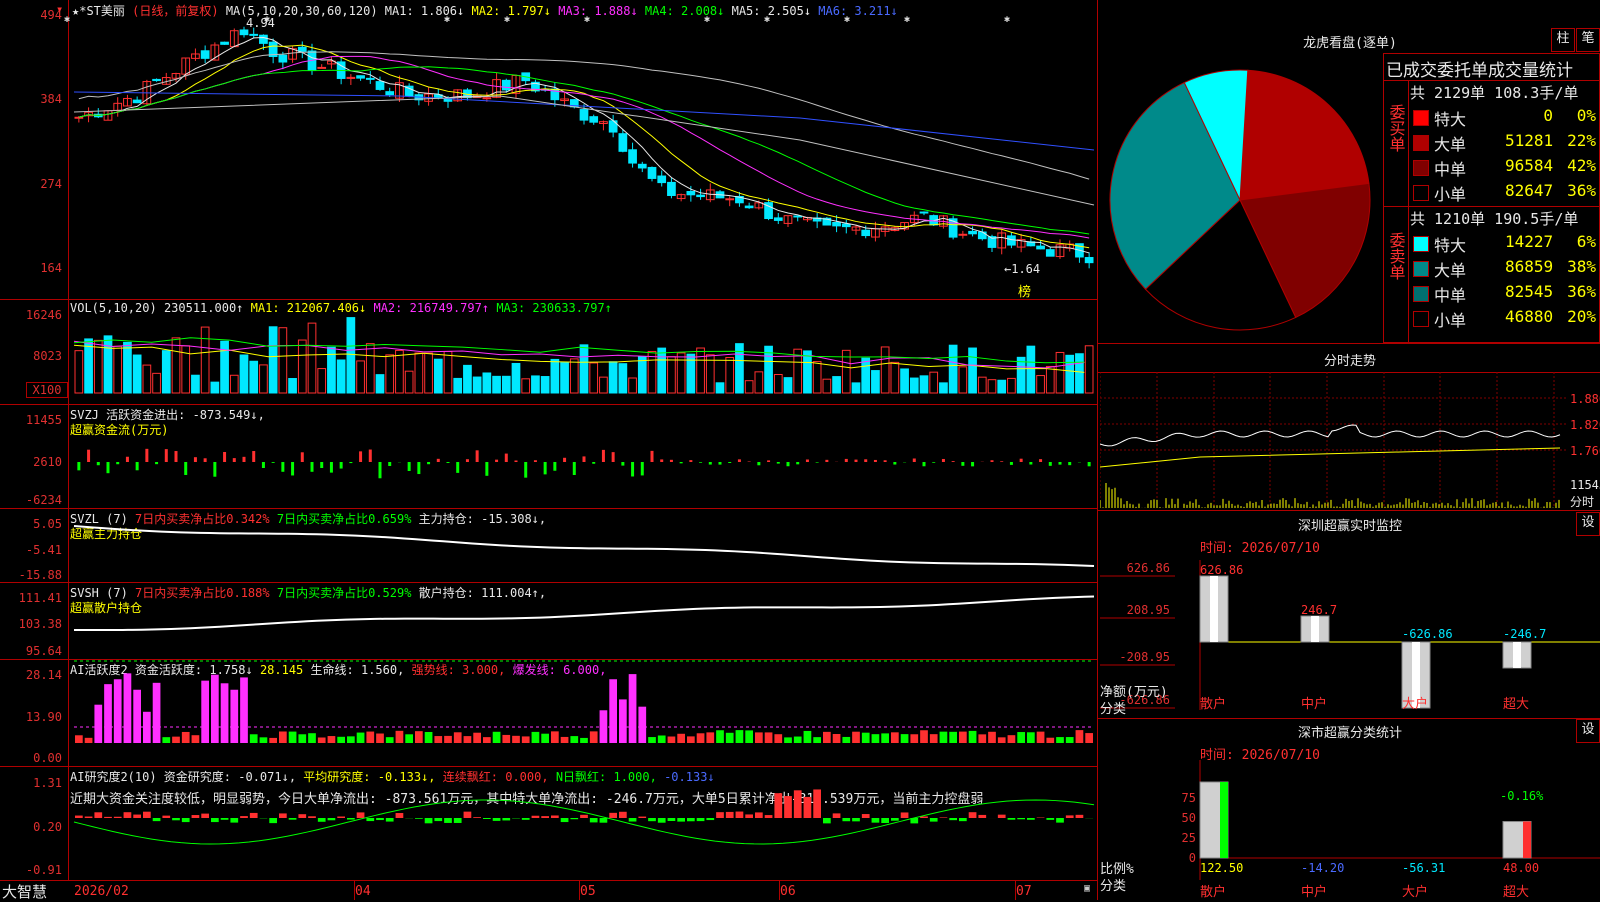 This screenshot has height=902, width=1600. I want to click on row-value: 96584, so click(1529, 165).